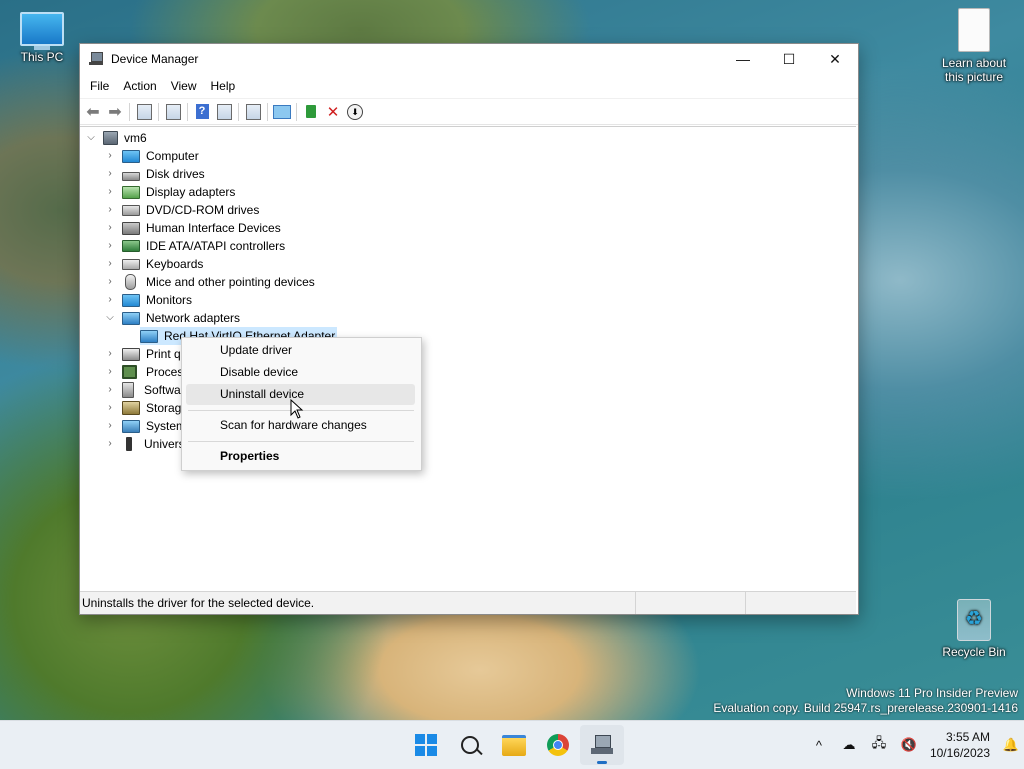  What do you see at coordinates (193, 318) in the screenshot?
I see `tree-item-label: Network adapters` at bounding box center [193, 318].